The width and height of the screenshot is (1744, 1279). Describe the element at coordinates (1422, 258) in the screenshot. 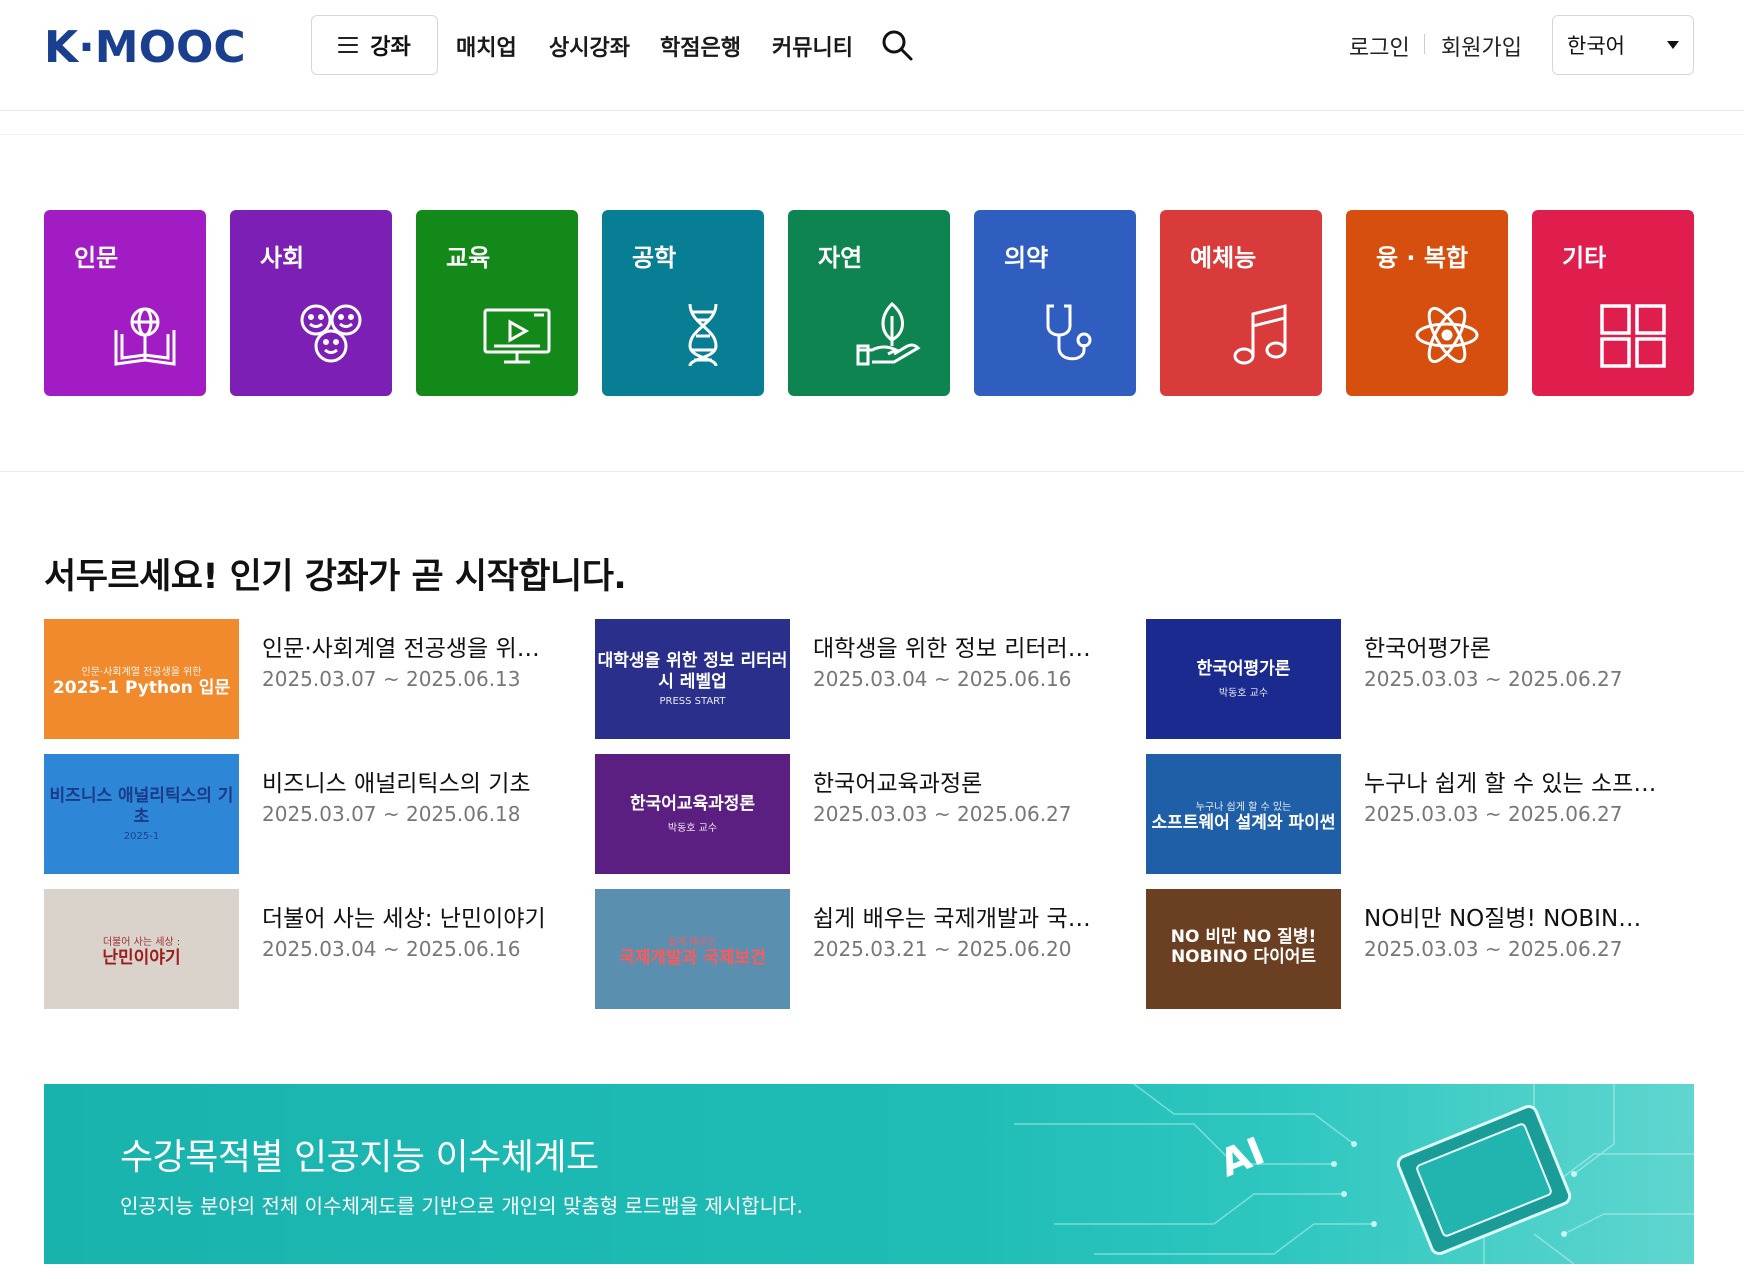

I see `category-label: 융 · 복합` at that location.